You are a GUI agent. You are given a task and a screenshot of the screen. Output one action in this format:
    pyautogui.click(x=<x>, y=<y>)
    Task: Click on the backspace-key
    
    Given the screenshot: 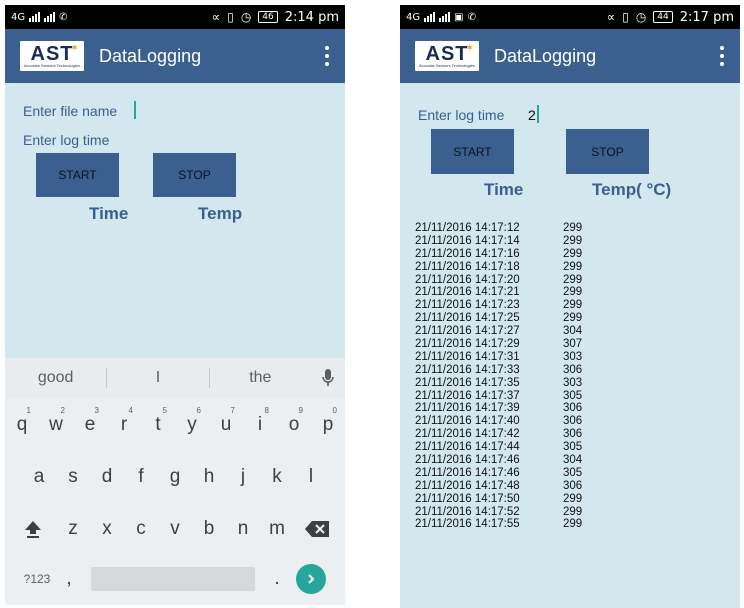 What is the action you would take?
    pyautogui.click(x=317, y=529)
    